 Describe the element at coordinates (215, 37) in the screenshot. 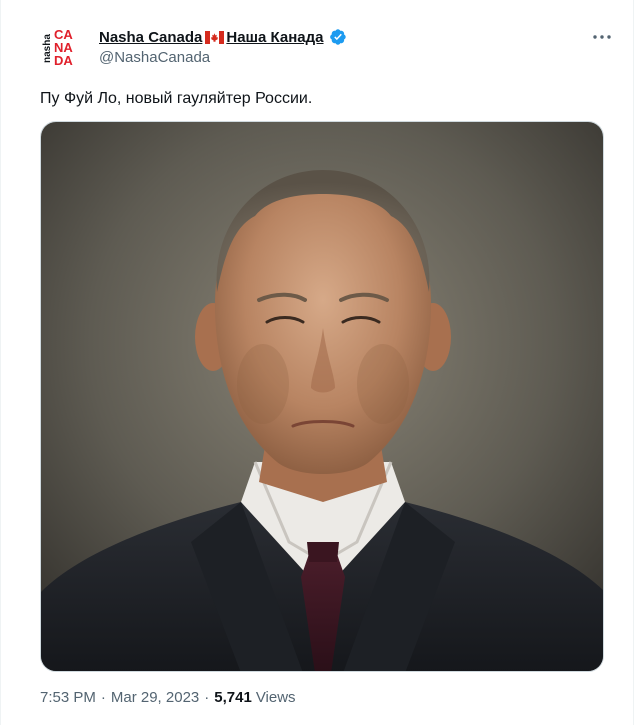

I see `canada-flag-icon` at that location.